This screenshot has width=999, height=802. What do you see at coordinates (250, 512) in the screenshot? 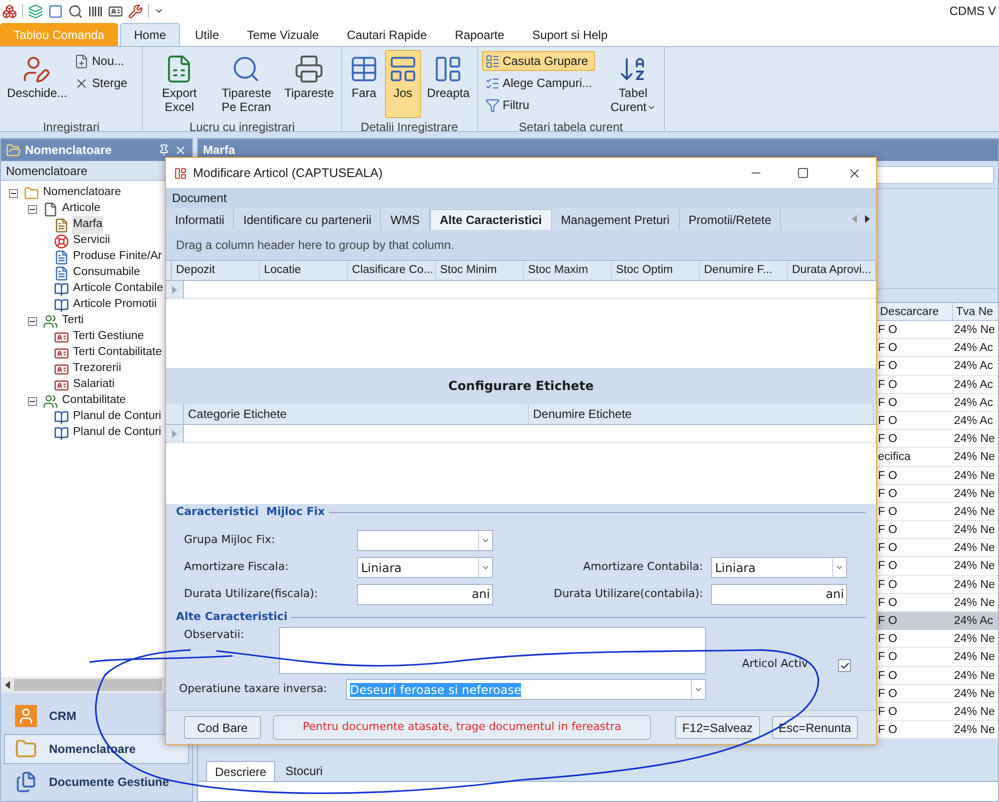
I see `section-legend: Caracteristici Mijloc Fix` at bounding box center [250, 512].